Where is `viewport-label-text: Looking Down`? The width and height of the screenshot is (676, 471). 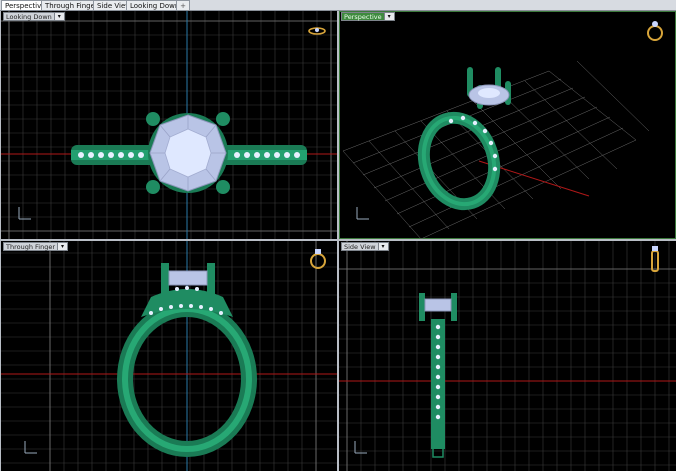
viewport-label-text: Looking Down is located at coordinates (29, 17).